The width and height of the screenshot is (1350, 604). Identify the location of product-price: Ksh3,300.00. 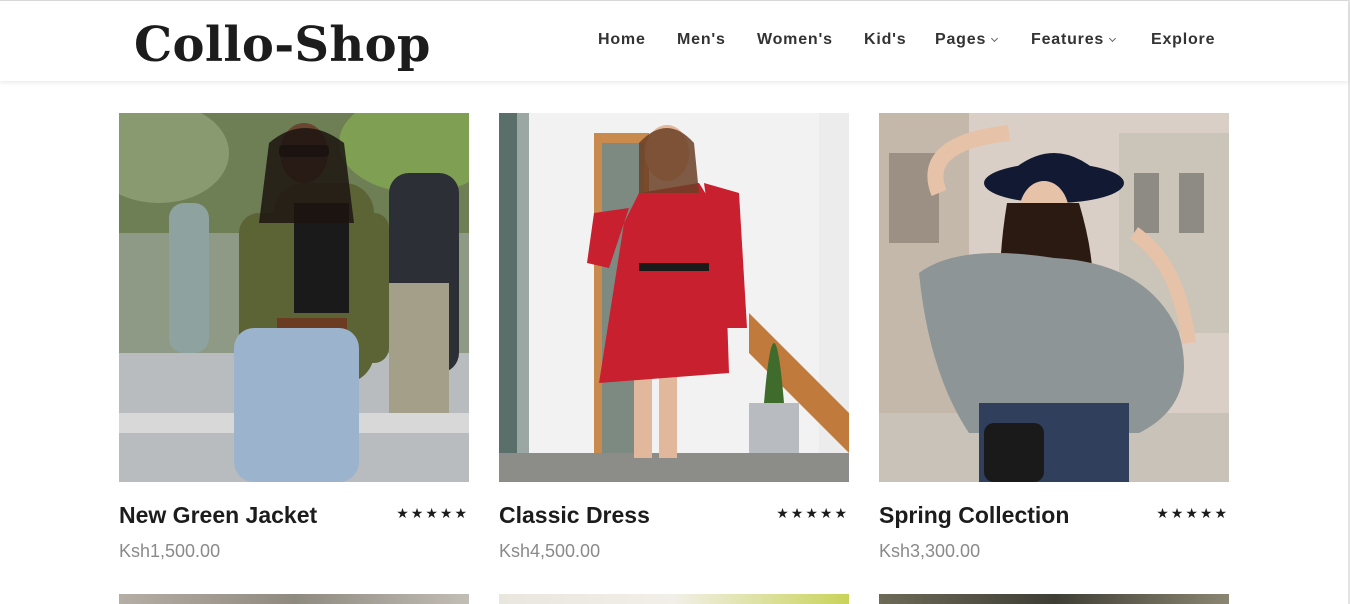
(930, 551).